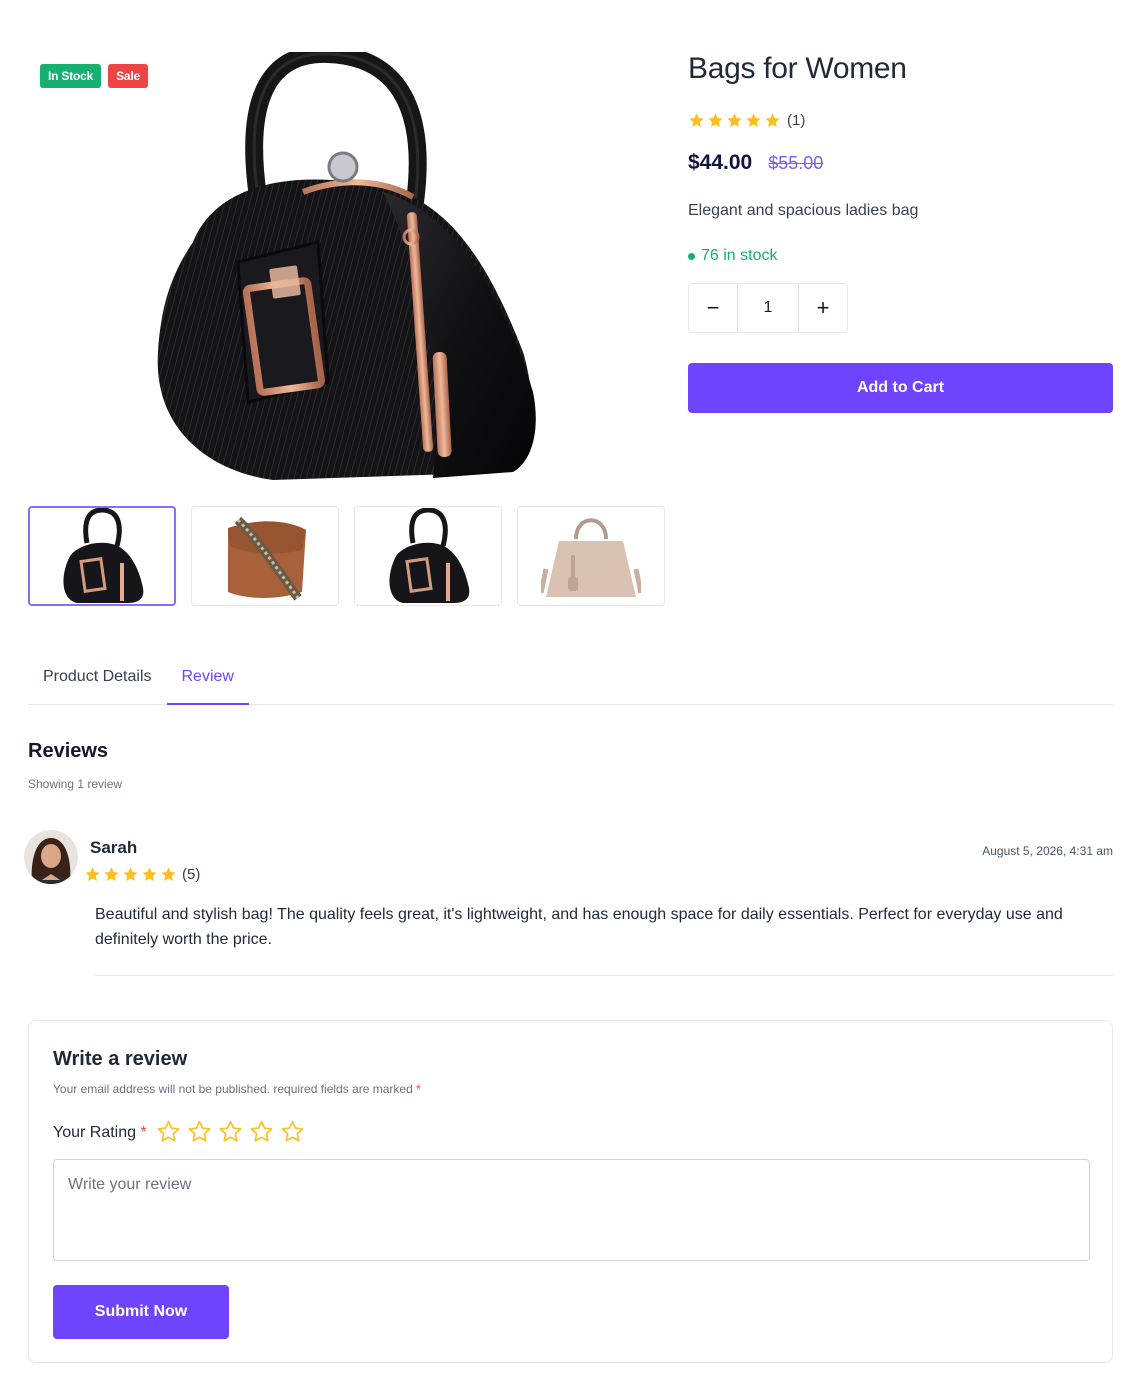 This screenshot has width=1145, height=1373. Describe the element at coordinates (900, 388) in the screenshot. I see `add-to-cart-button: Add to Cart` at that location.